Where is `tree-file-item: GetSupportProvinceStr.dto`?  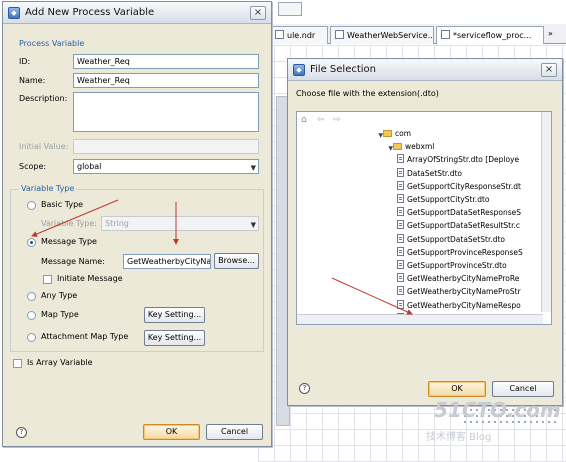 tree-file-item: GetSupportProvinceStr.dto is located at coordinates (452, 266).